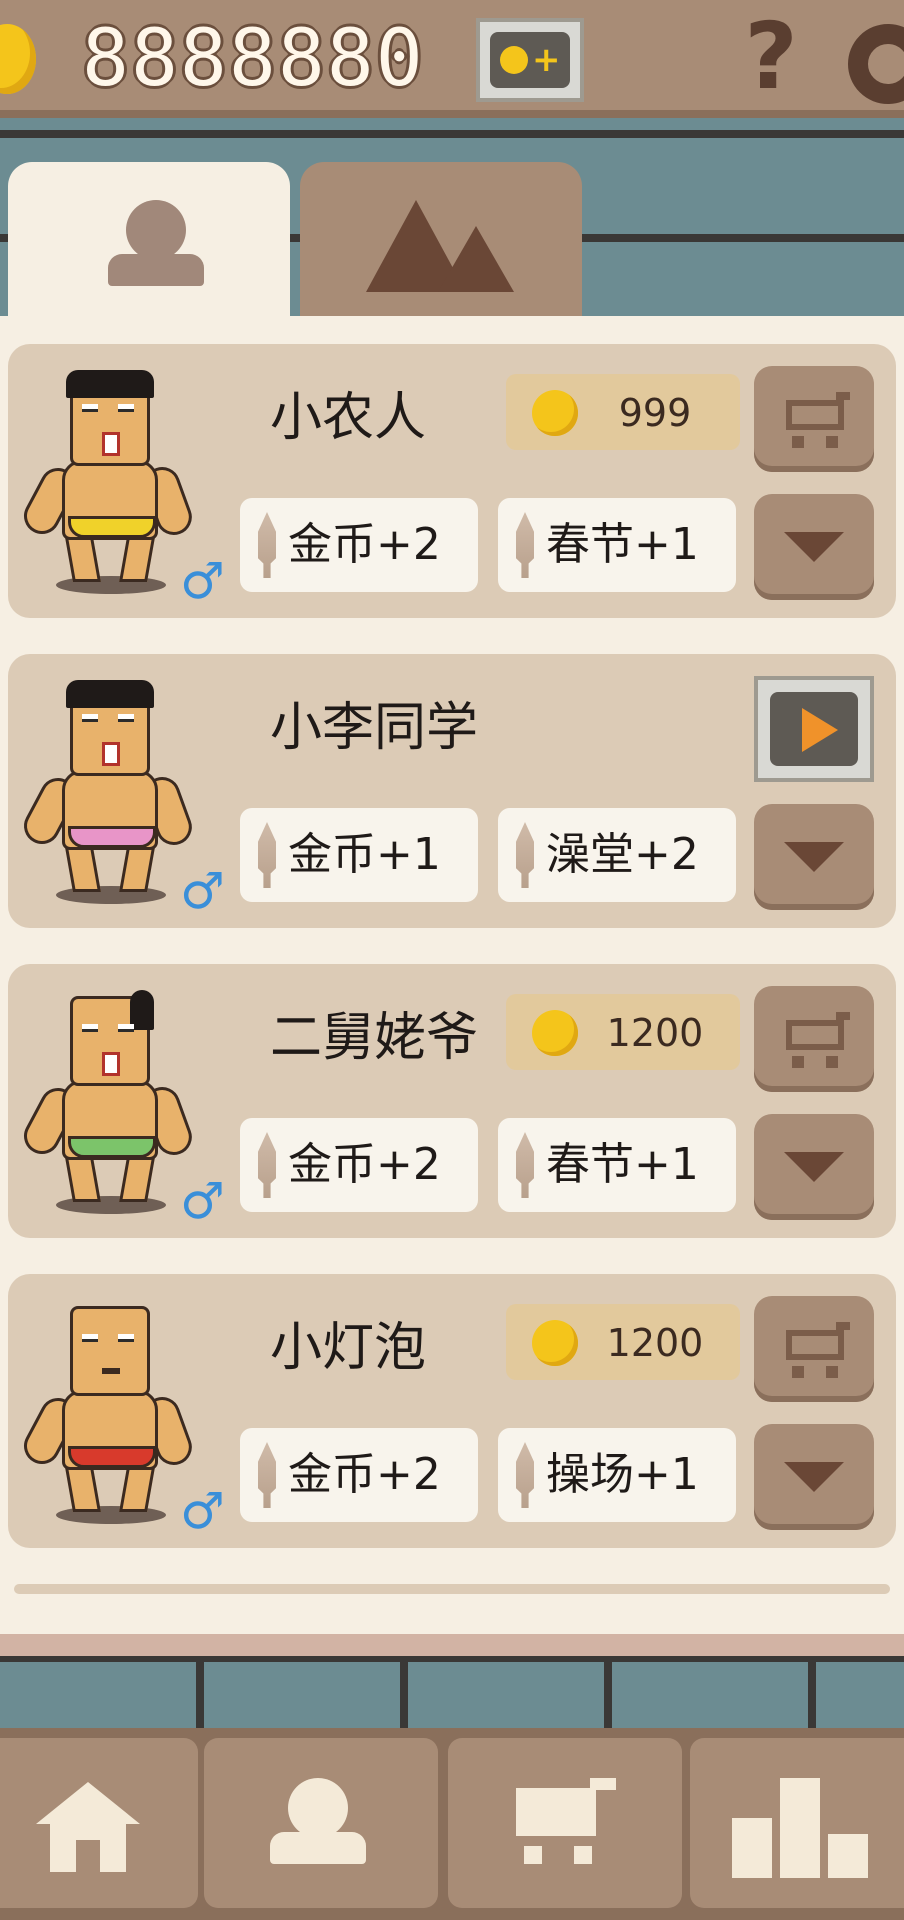  Describe the element at coordinates (452, 1589) in the screenshot. I see `list-scroll-edge` at that location.